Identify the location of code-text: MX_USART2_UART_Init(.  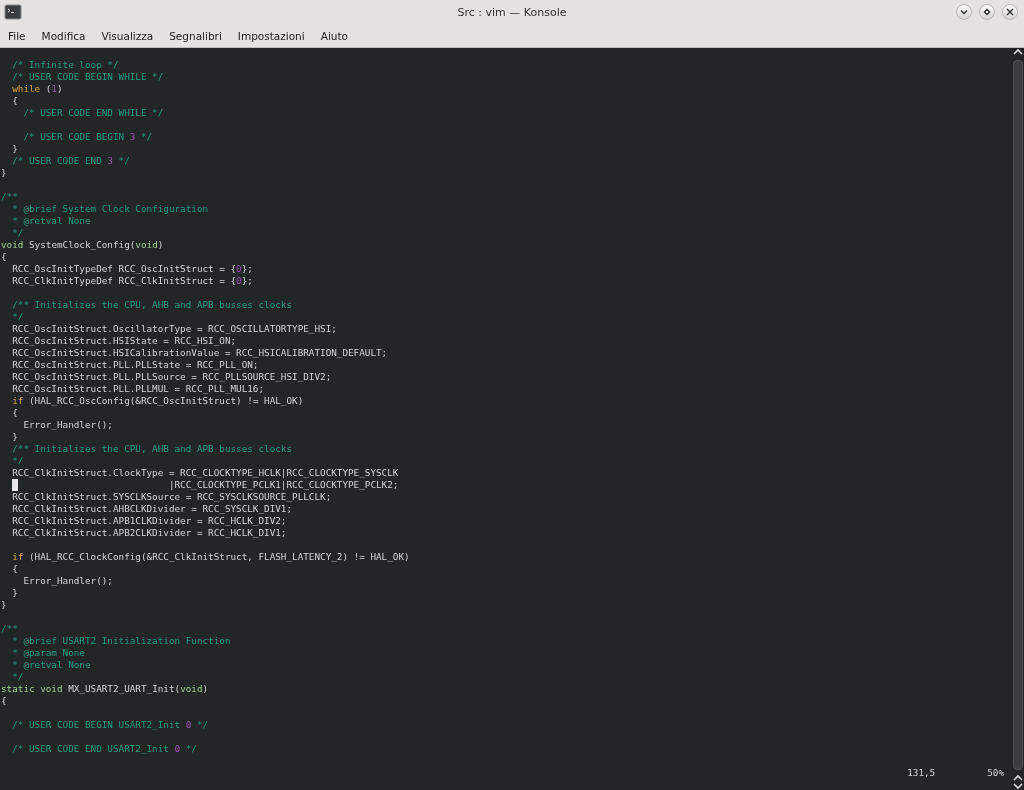
(124, 688).